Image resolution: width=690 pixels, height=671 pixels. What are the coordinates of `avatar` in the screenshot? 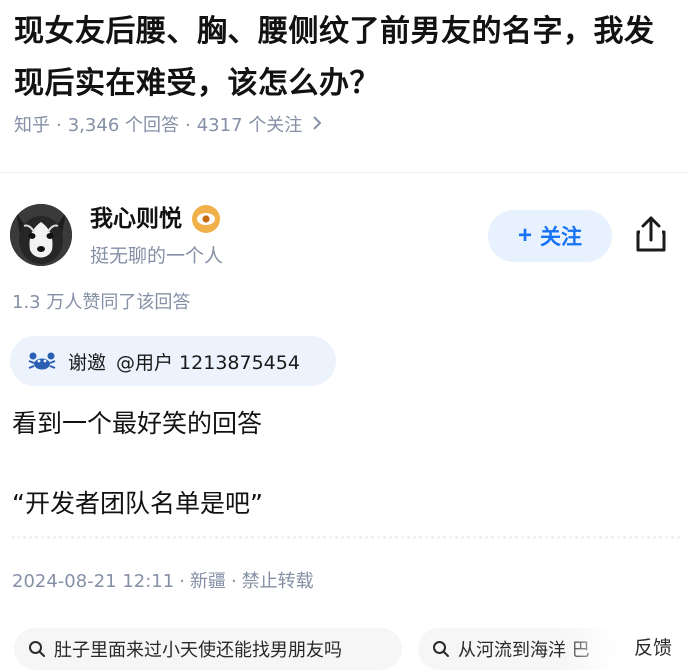 It's located at (41, 235).